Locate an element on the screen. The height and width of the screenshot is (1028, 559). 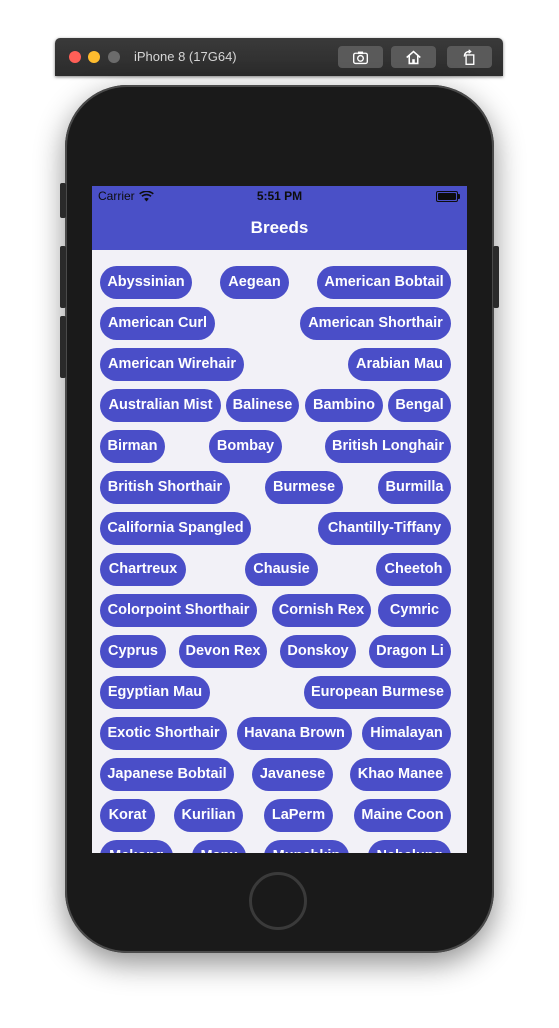
breed-chip: American Shorthair is located at coordinates (375, 323).